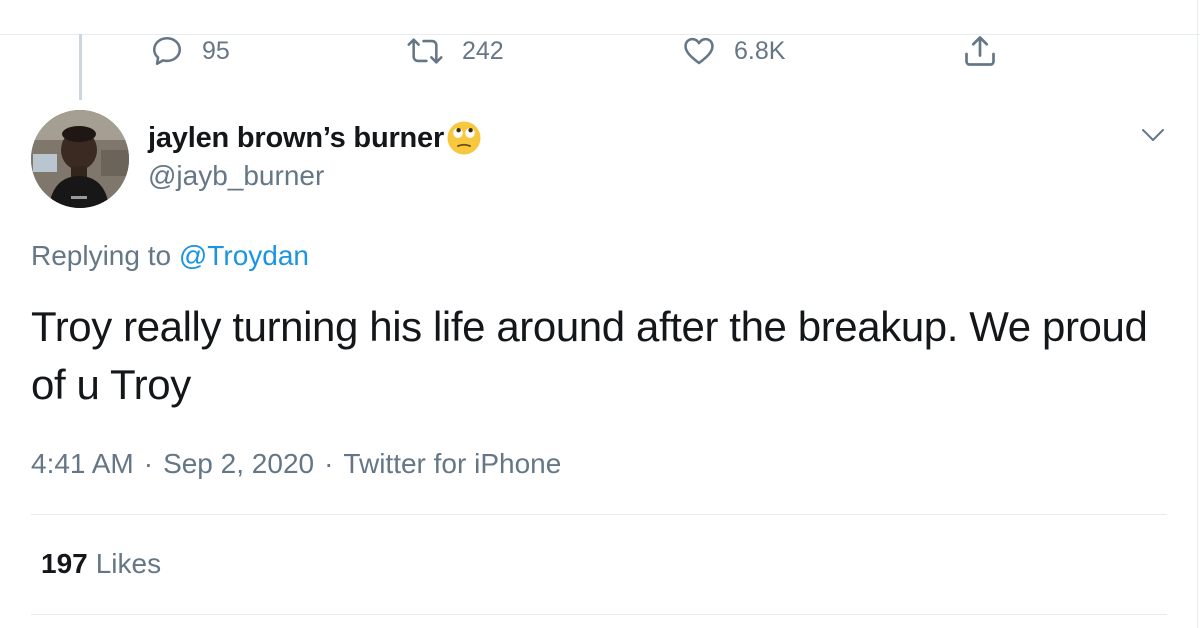  I want to click on likes-stat-link: 197 Likes, so click(101, 564).